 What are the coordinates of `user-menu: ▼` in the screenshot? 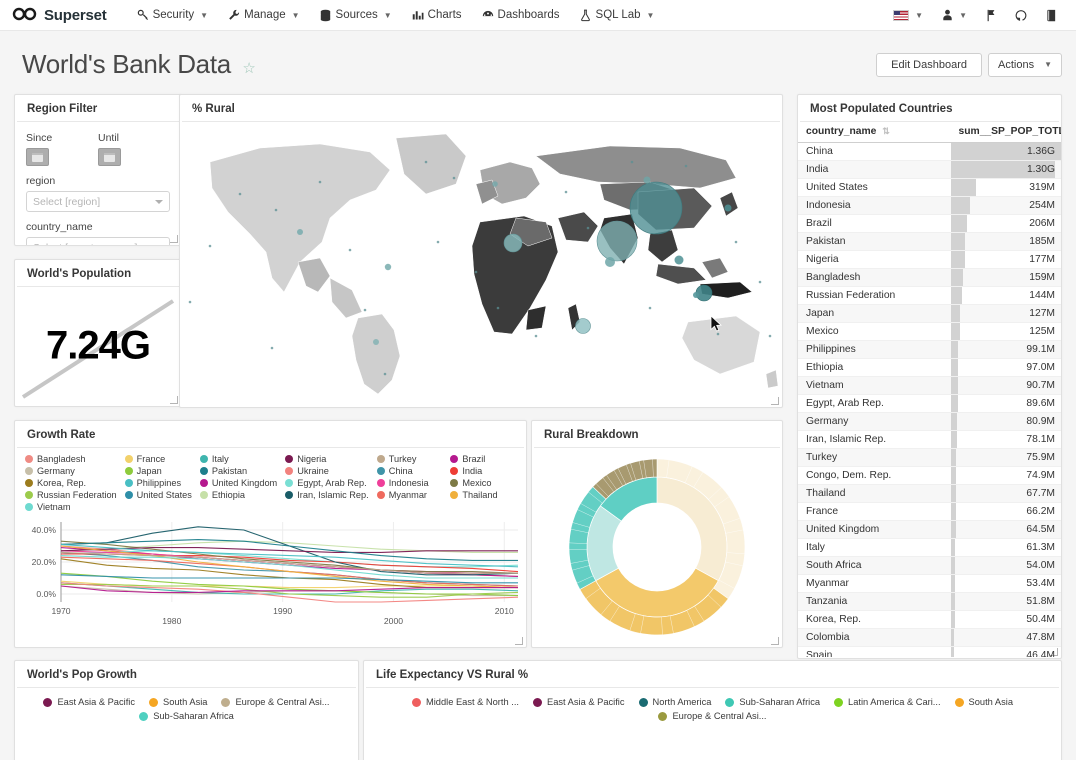 It's located at (954, 15).